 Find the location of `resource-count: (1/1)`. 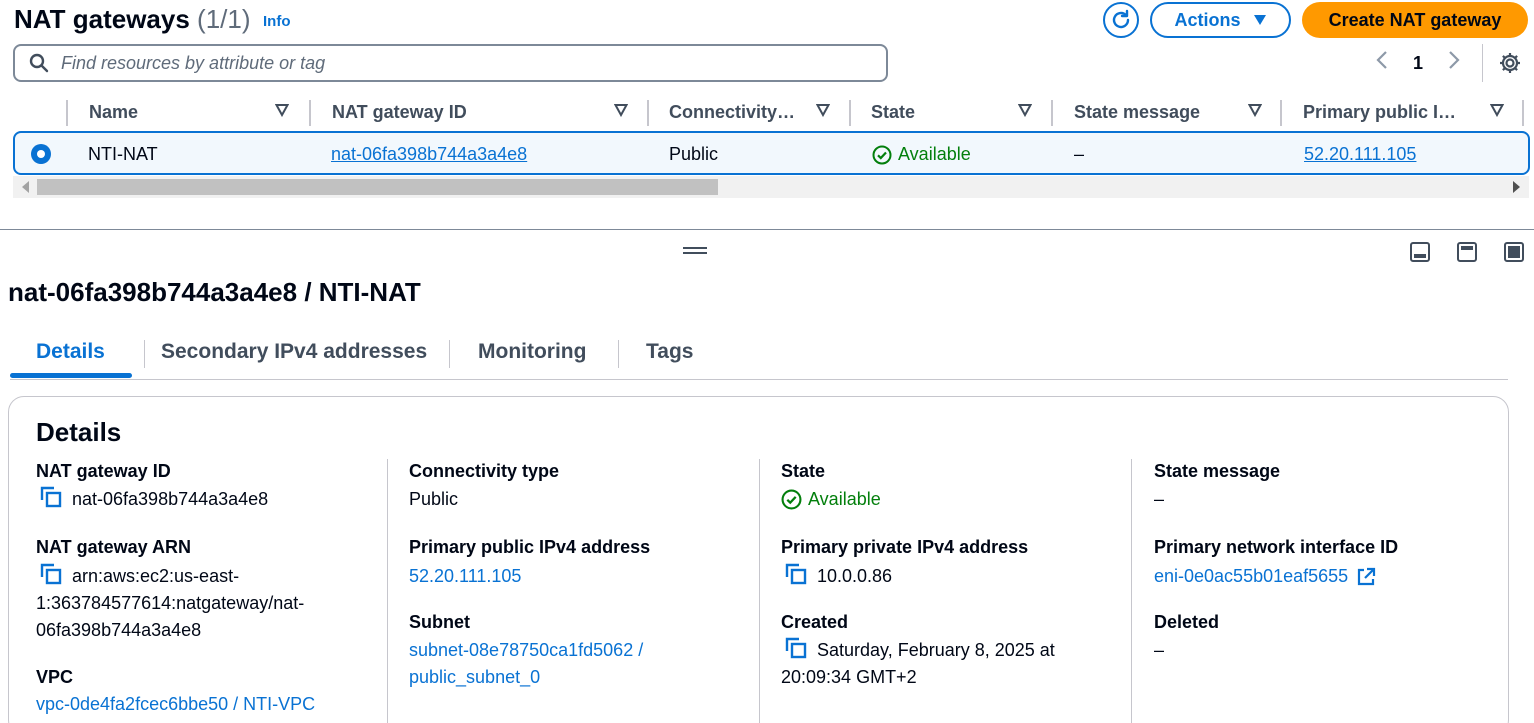

resource-count: (1/1) is located at coordinates (224, 19).